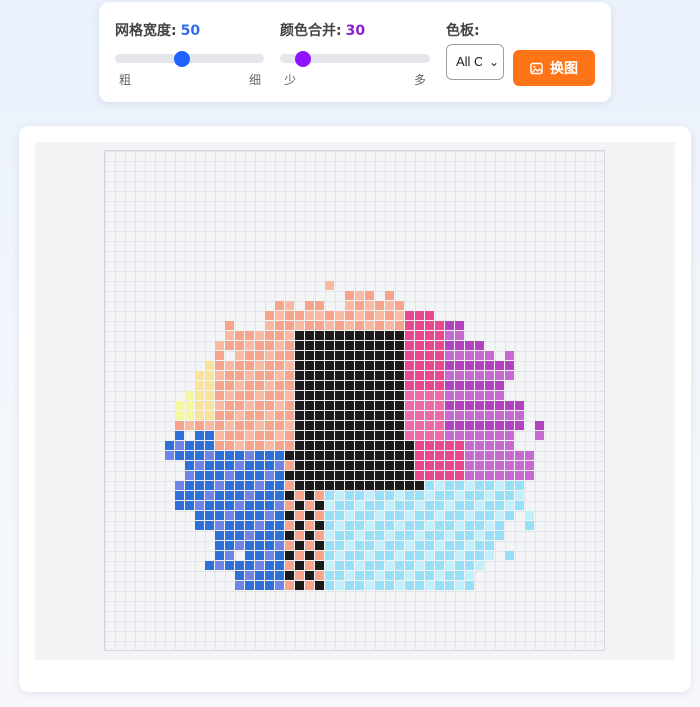  What do you see at coordinates (554, 68) in the screenshot?
I see `swap-image-button: 换图` at bounding box center [554, 68].